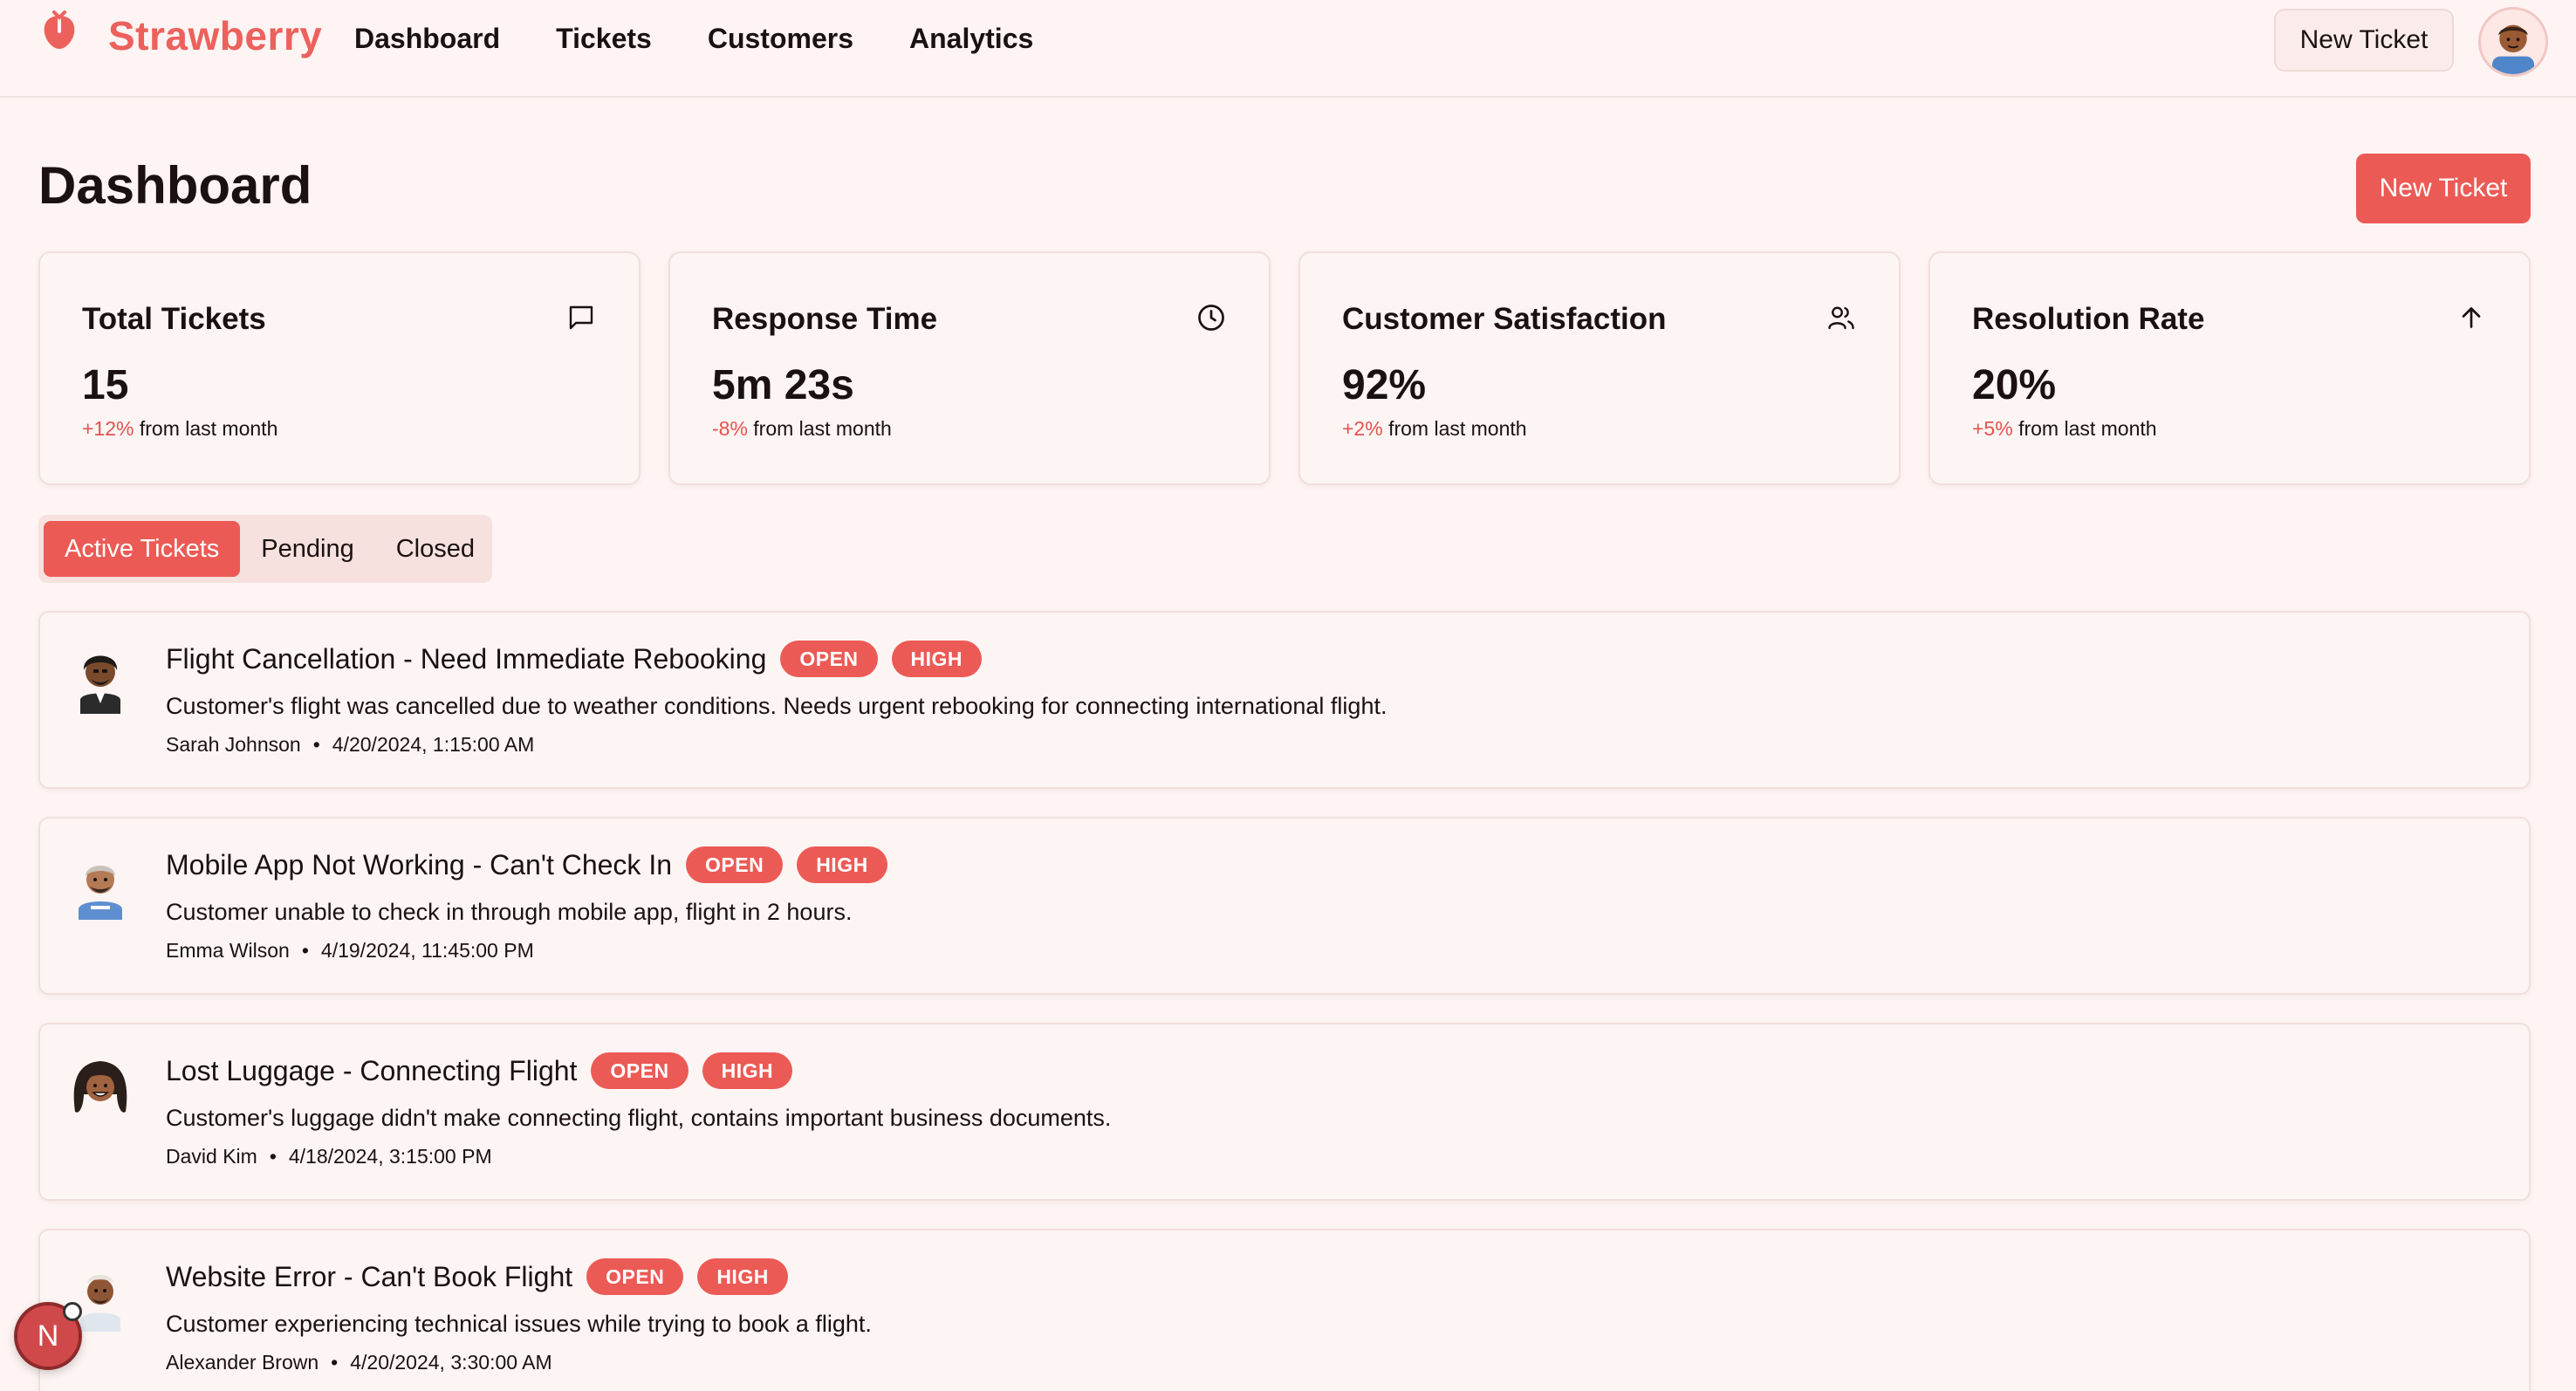 This screenshot has height=1391, width=2576. What do you see at coordinates (1362, 428) in the screenshot?
I see `stat-delta: +2%` at bounding box center [1362, 428].